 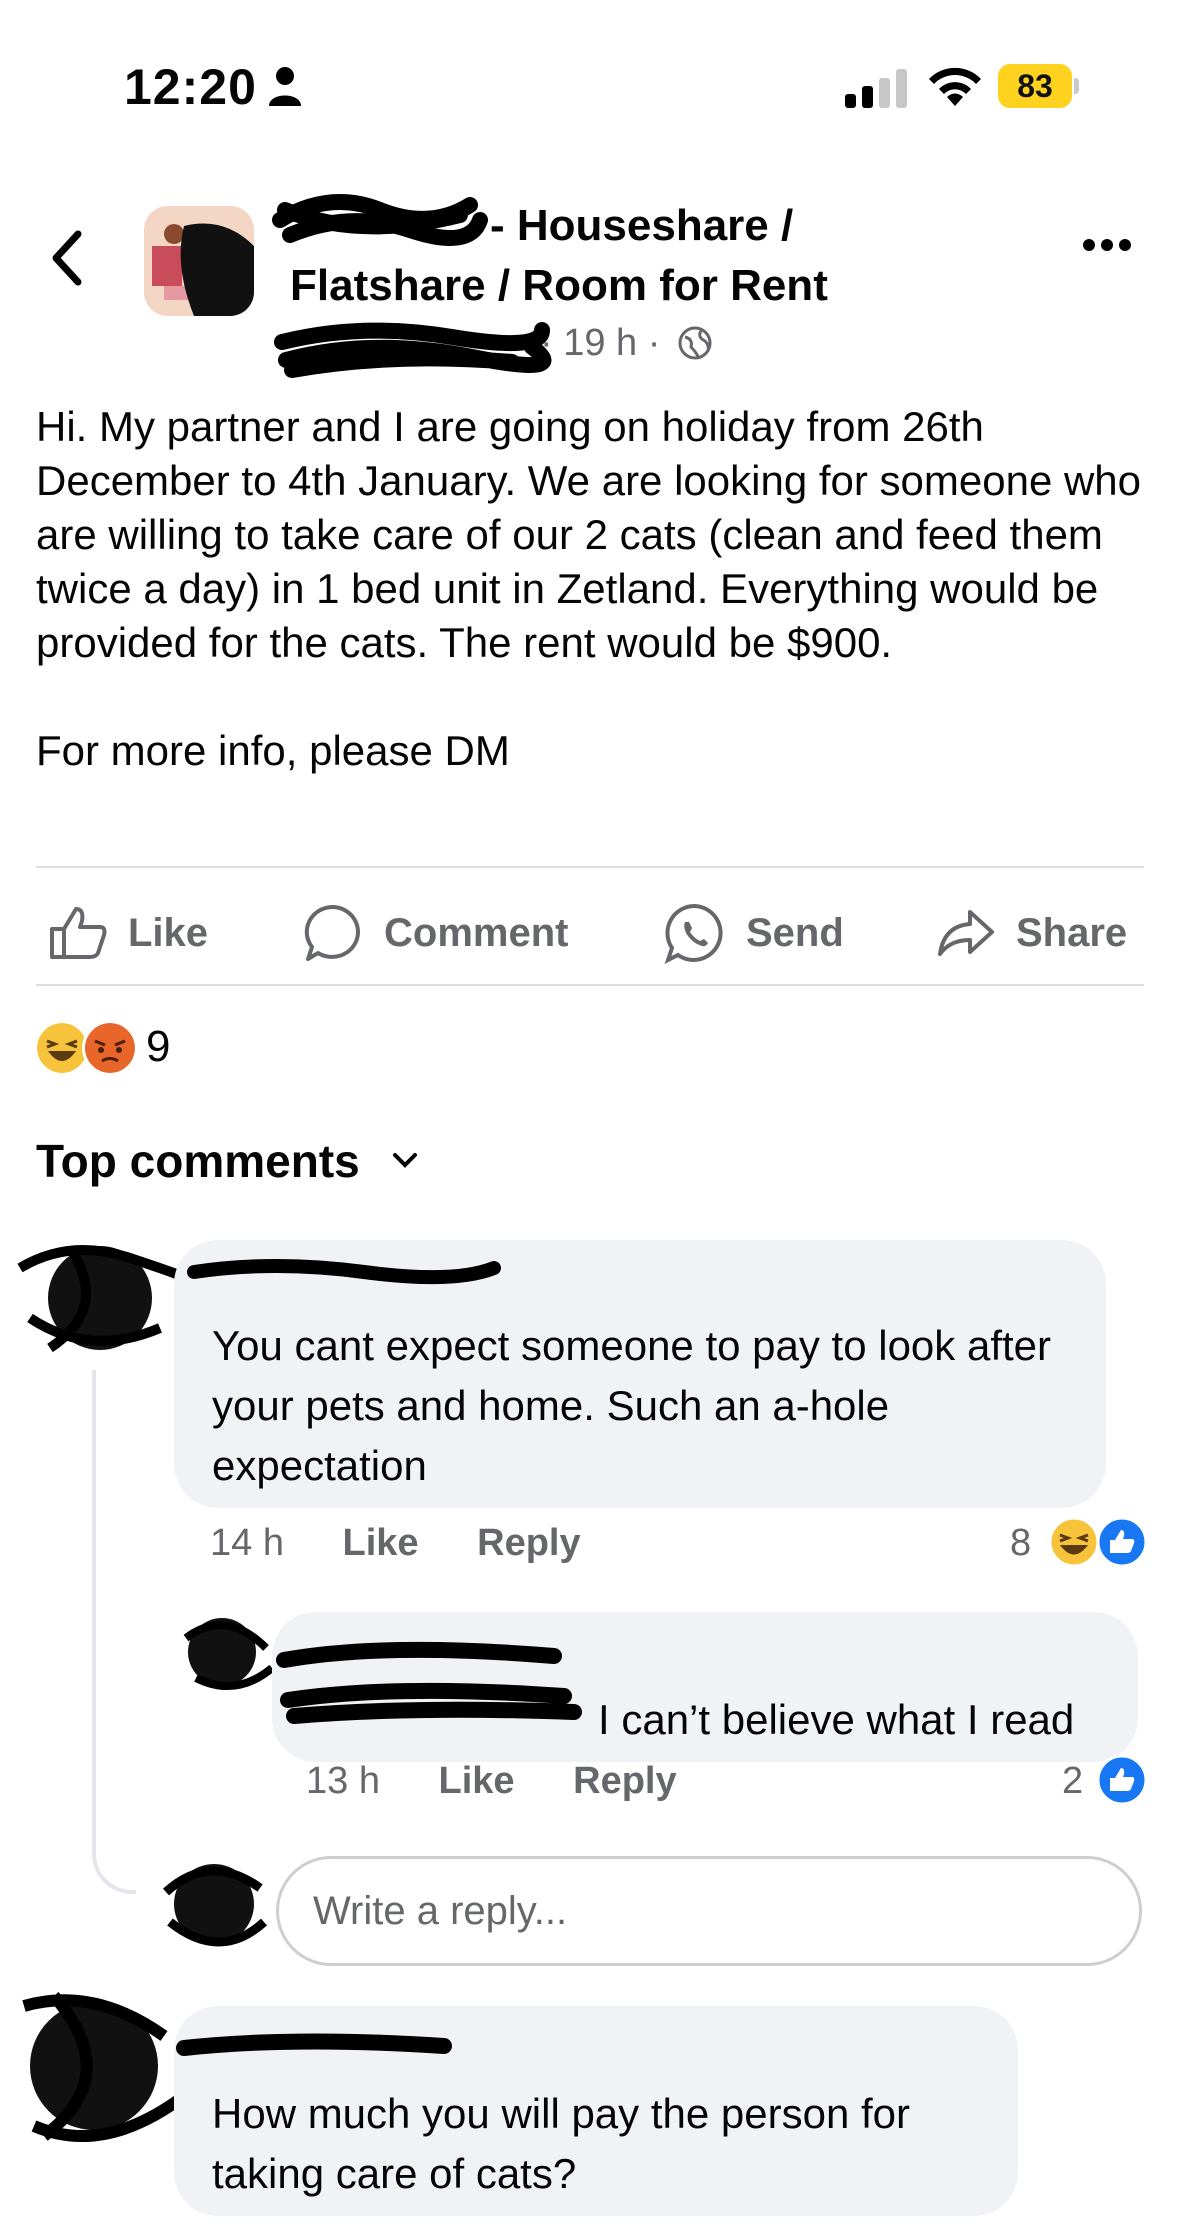 What do you see at coordinates (600, 343) in the screenshot?
I see `post-time: · 19 h ·` at bounding box center [600, 343].